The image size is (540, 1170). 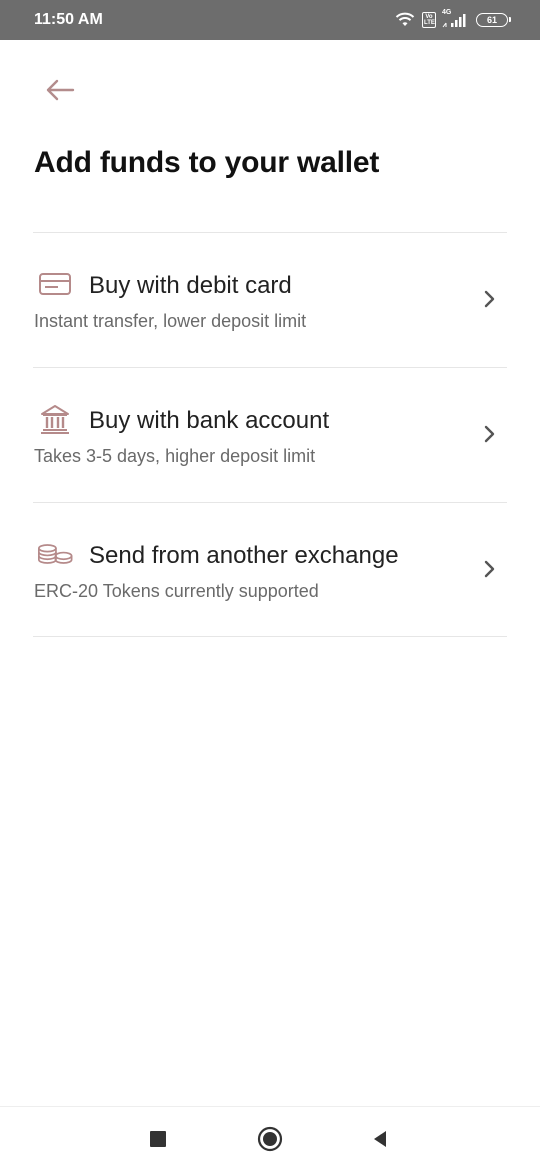 What do you see at coordinates (175, 456) in the screenshot?
I see `option-subtitle: Takes 3-5 days, higher deposit limit` at bounding box center [175, 456].